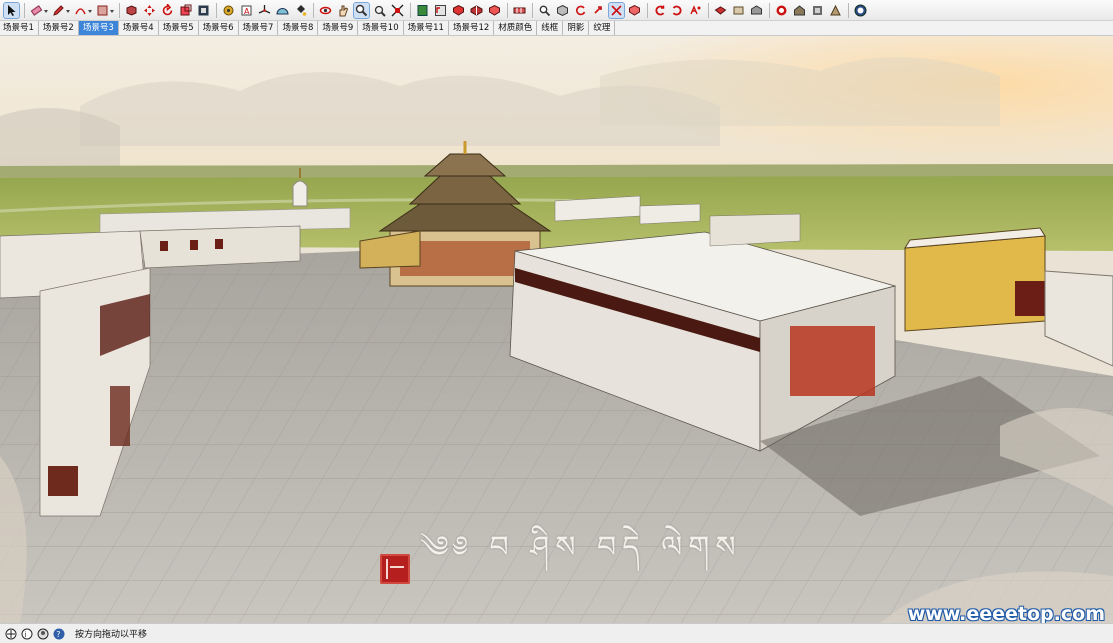 The width and height of the screenshot is (1113, 643). Describe the element at coordinates (677, 10) in the screenshot. I see `xray-icon` at that location.